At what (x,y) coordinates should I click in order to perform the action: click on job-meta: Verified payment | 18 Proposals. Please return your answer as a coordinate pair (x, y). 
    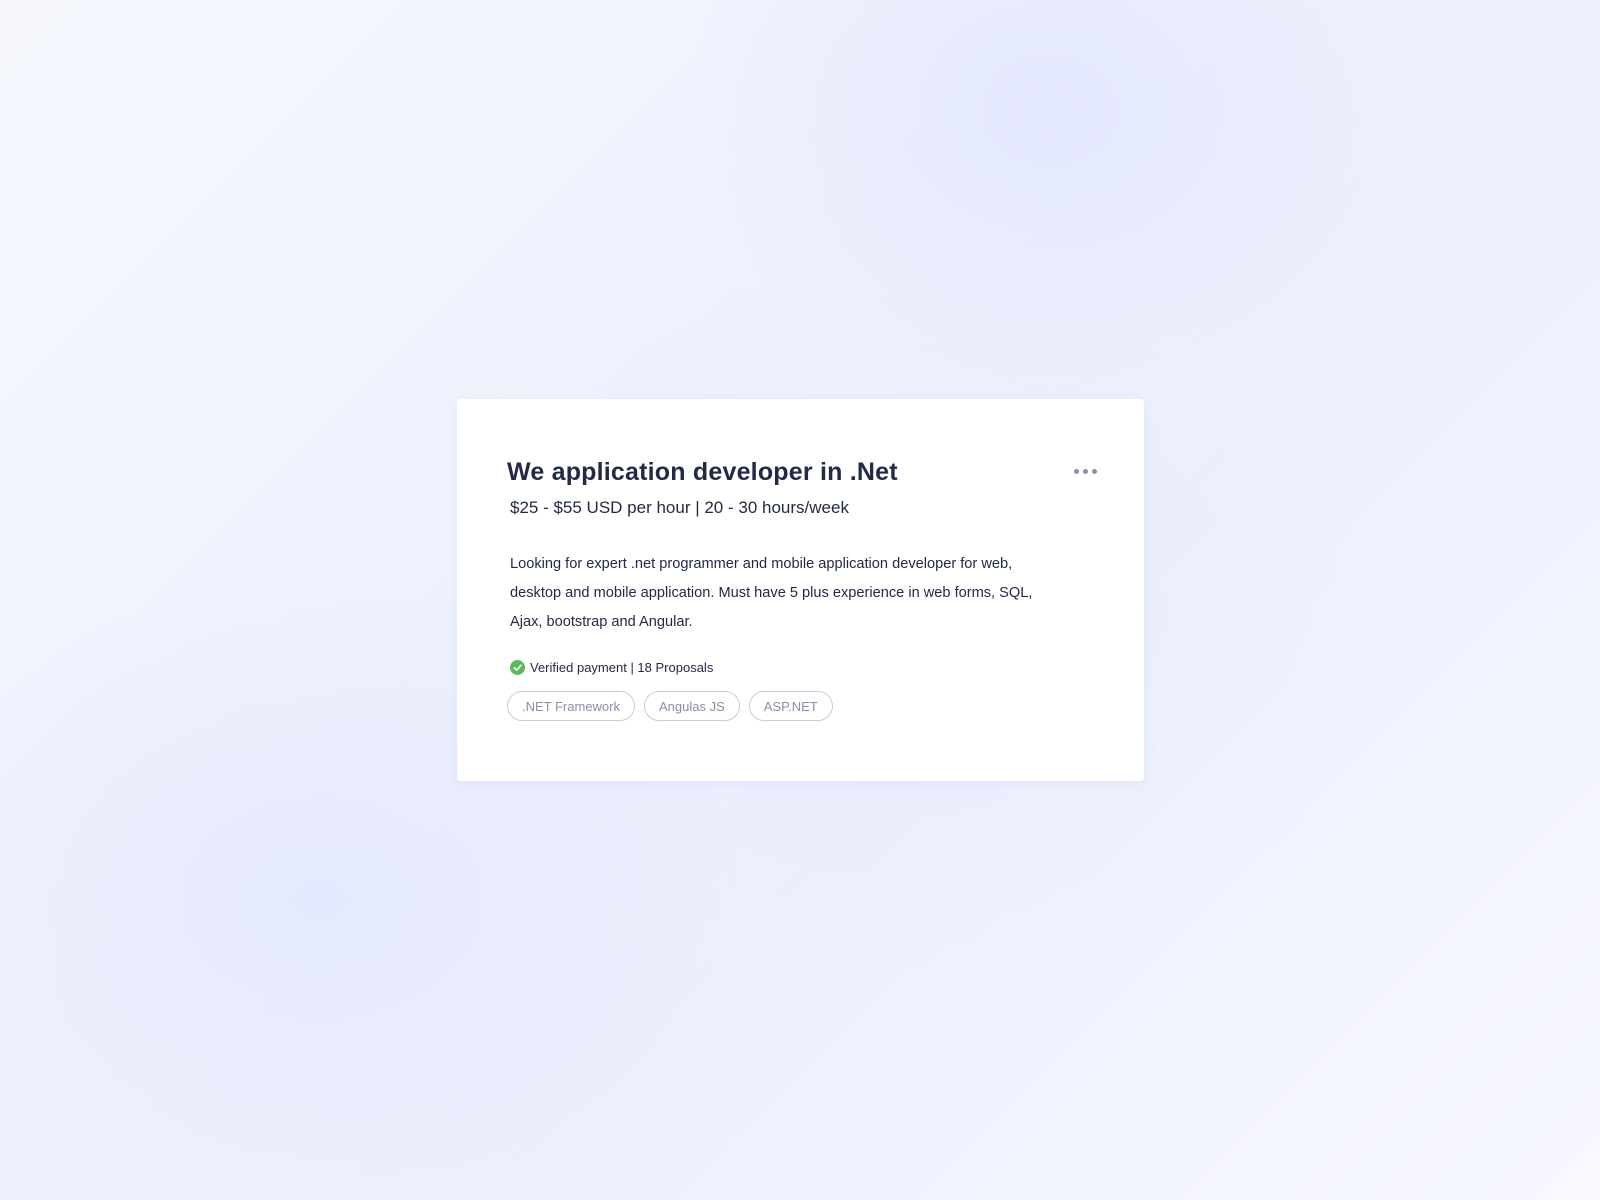
    Looking at the image, I should click on (611, 667).